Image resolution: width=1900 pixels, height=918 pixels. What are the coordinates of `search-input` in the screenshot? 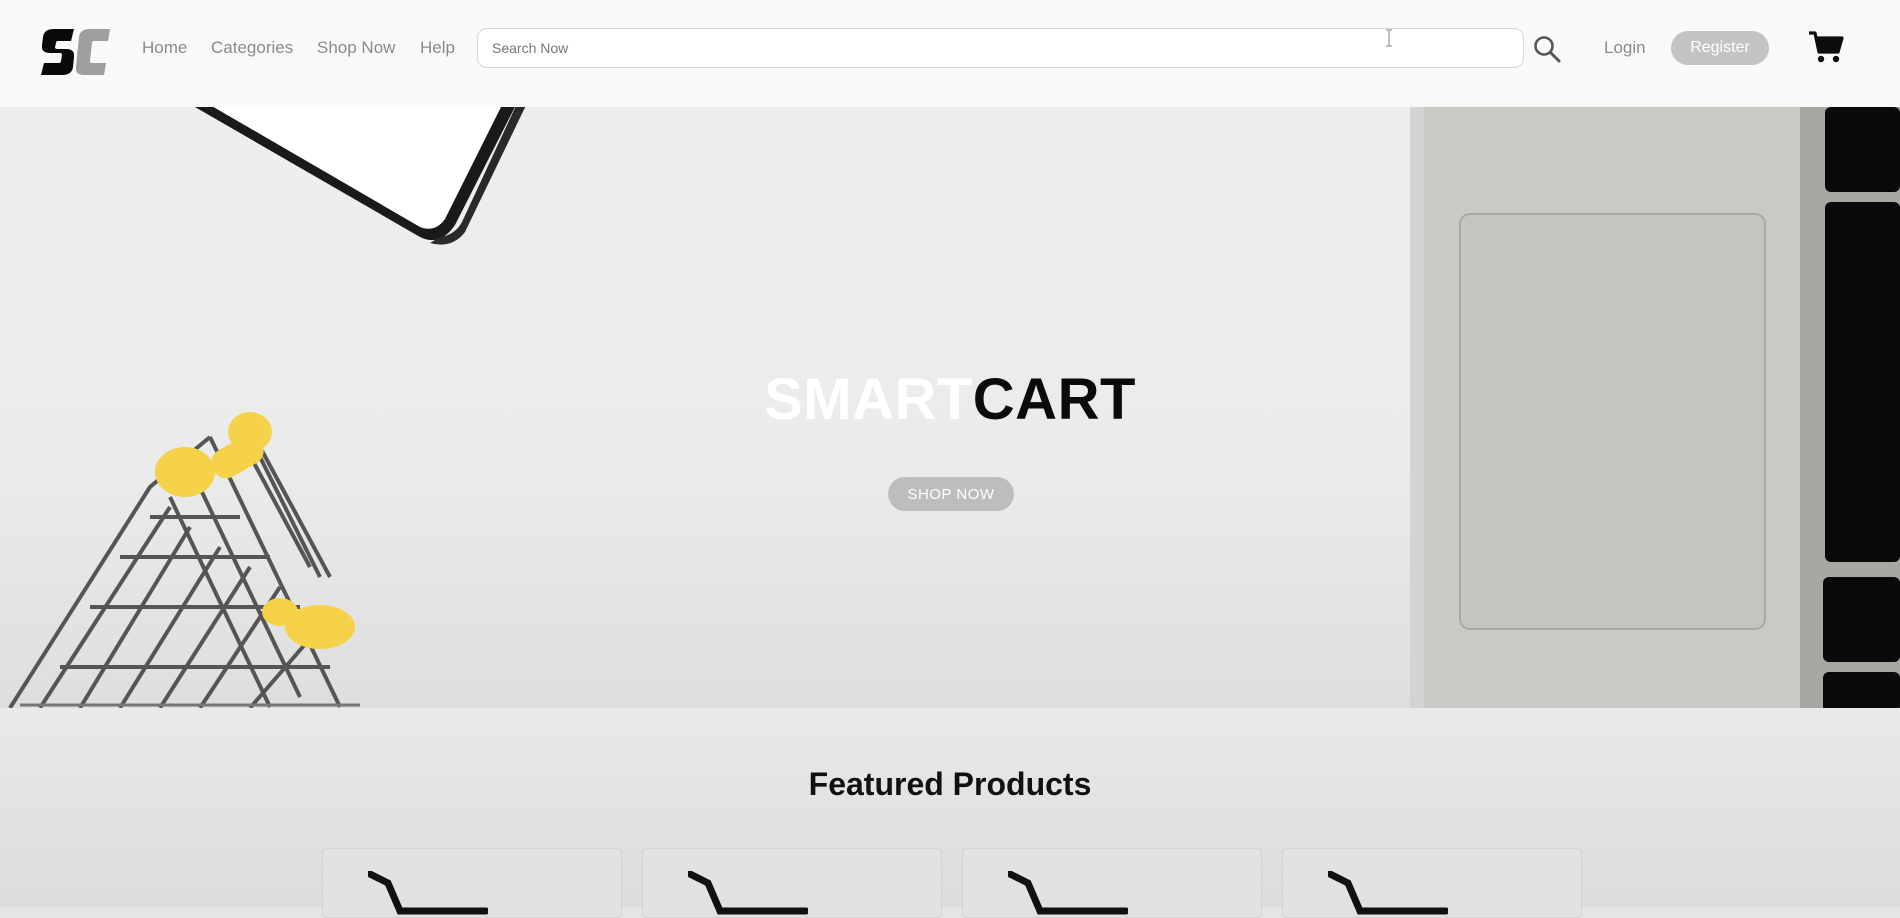 It's located at (1000, 48).